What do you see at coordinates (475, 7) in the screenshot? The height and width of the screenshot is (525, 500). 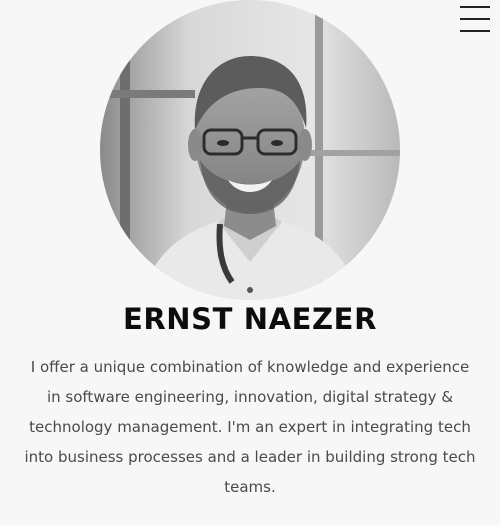 I see `menu-line-top` at bounding box center [475, 7].